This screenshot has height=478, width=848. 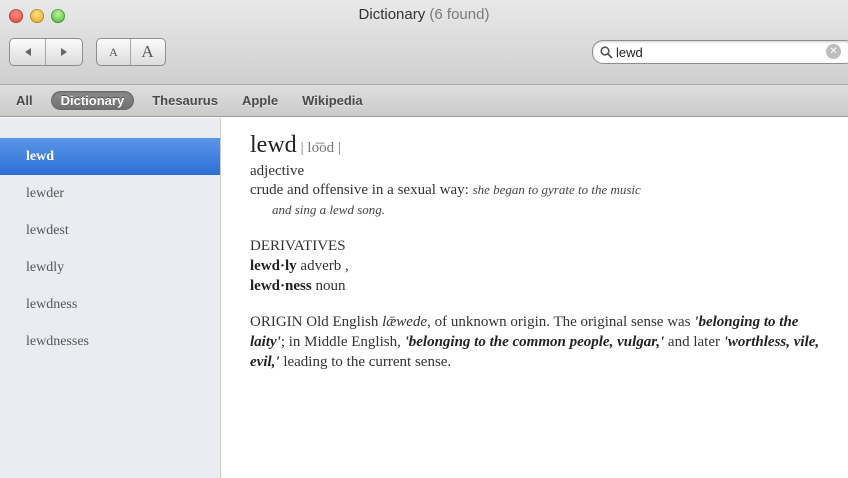 I want to click on headword: lewd, so click(x=273, y=145).